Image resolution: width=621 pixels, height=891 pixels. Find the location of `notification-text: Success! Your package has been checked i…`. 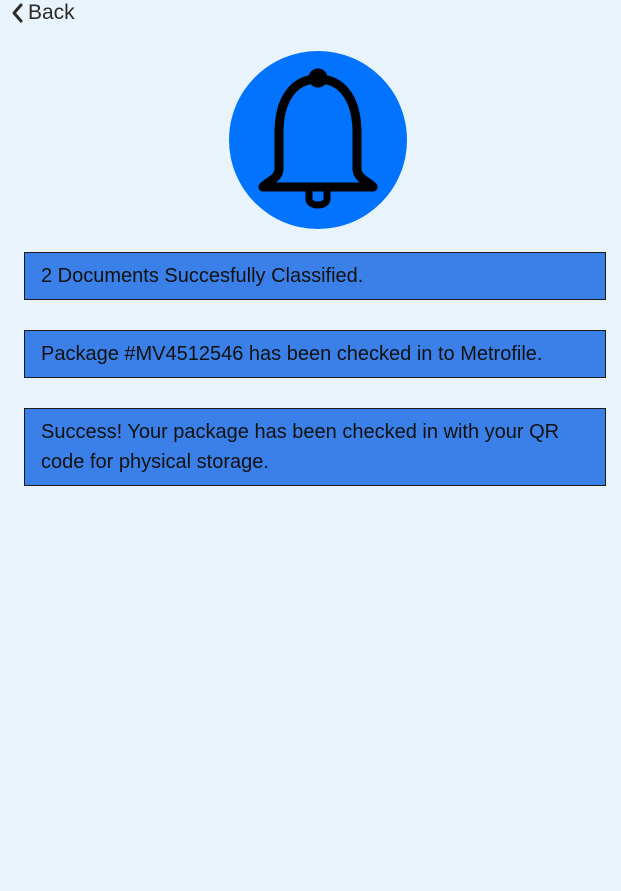

notification-text: Success! Your package has been checked i… is located at coordinates (300, 447).